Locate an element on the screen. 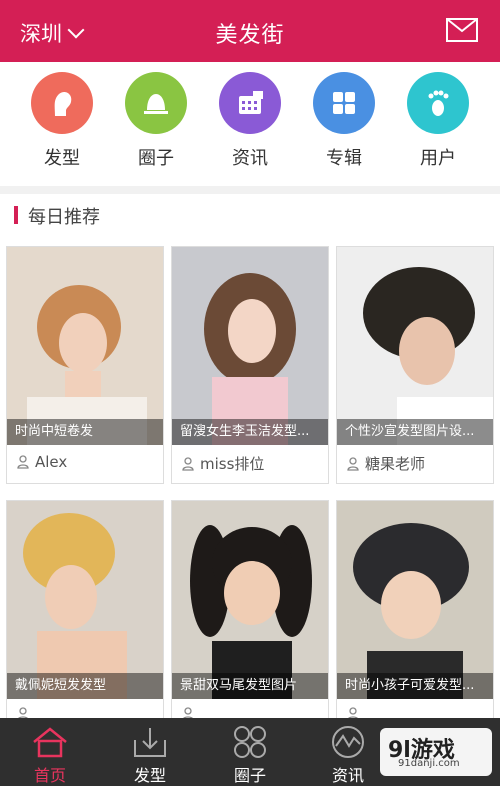 Image resolution: width=500 pixels, height=786 pixels. card-caption: 时尚中短卷发 is located at coordinates (85, 432).